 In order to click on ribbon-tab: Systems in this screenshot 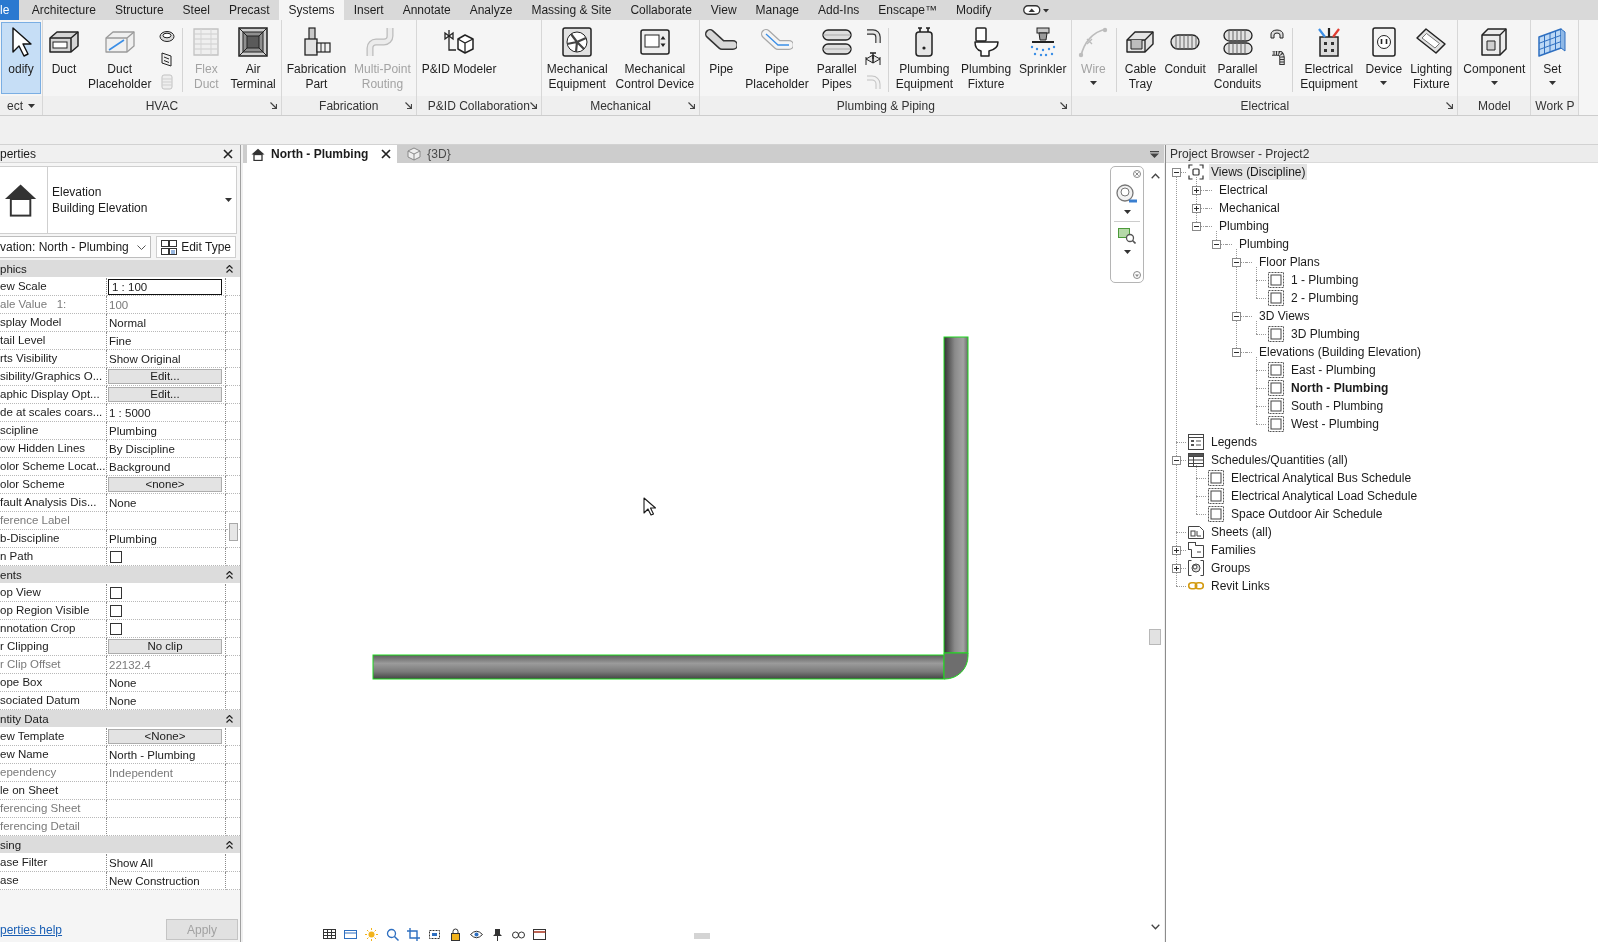, I will do `click(312, 10)`.